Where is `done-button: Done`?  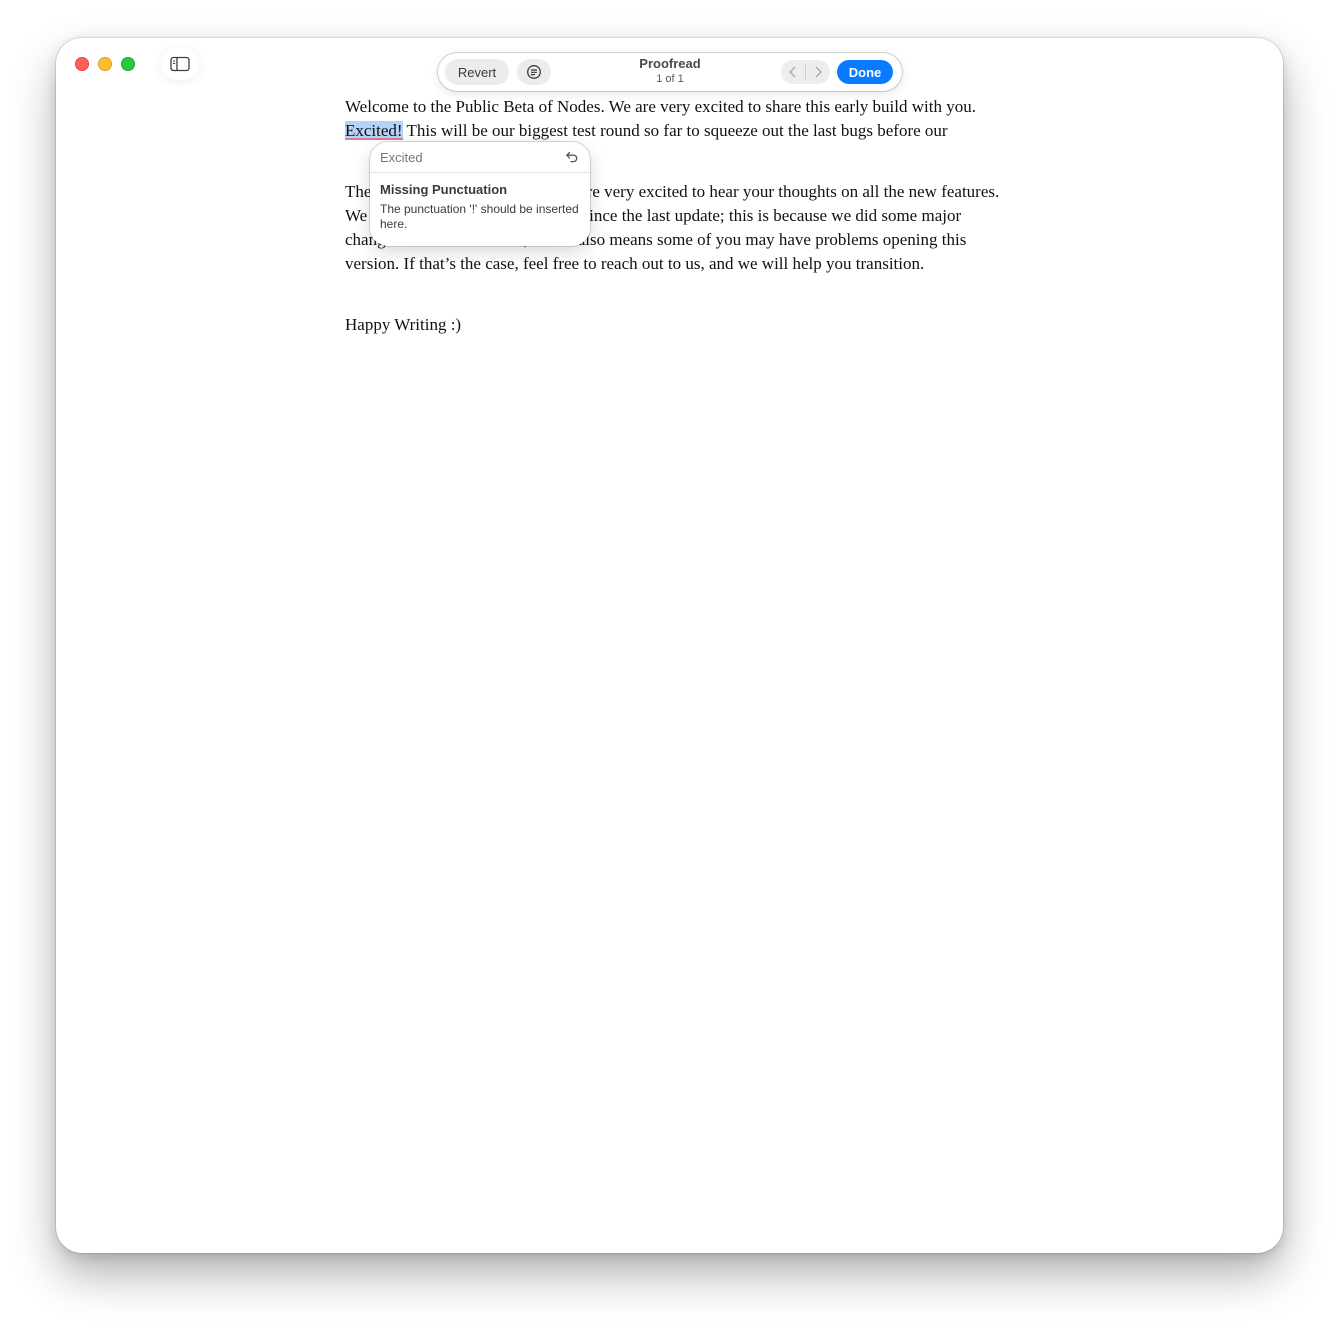
done-button: Done is located at coordinates (865, 72).